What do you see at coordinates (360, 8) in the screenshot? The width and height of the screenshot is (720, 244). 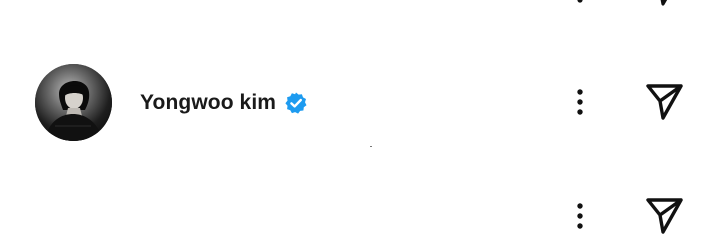 I see `feed-row-top` at bounding box center [360, 8].